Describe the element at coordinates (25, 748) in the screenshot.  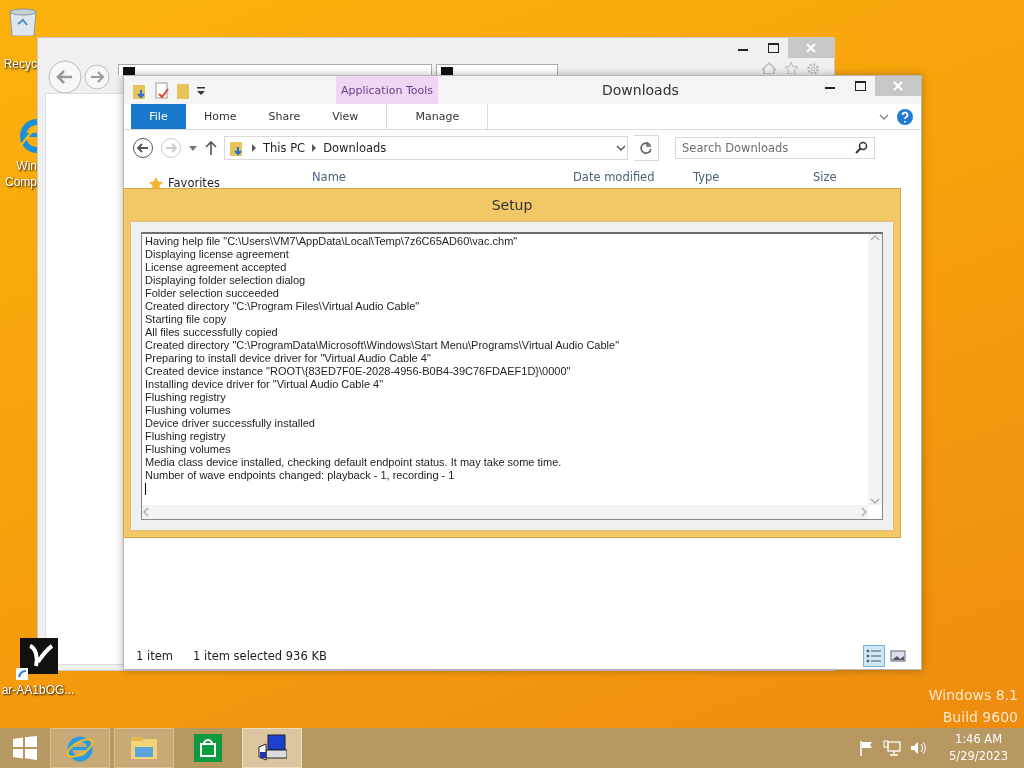
I see `windows-logo-icon` at that location.